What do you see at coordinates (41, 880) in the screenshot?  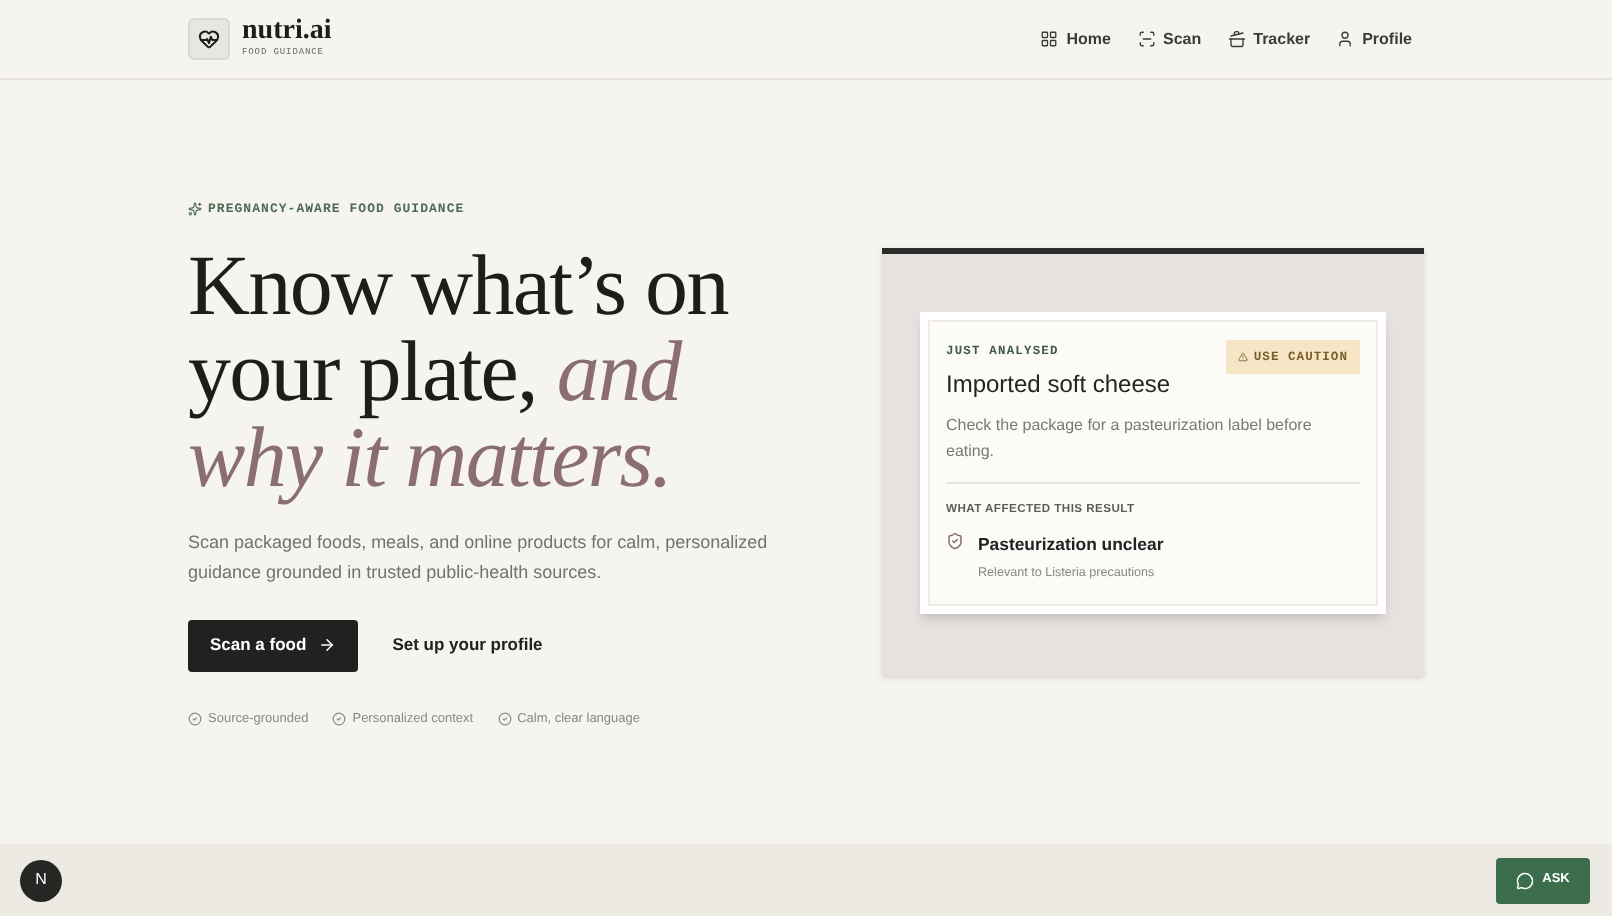 I see `dev-indicator-button: N` at bounding box center [41, 880].